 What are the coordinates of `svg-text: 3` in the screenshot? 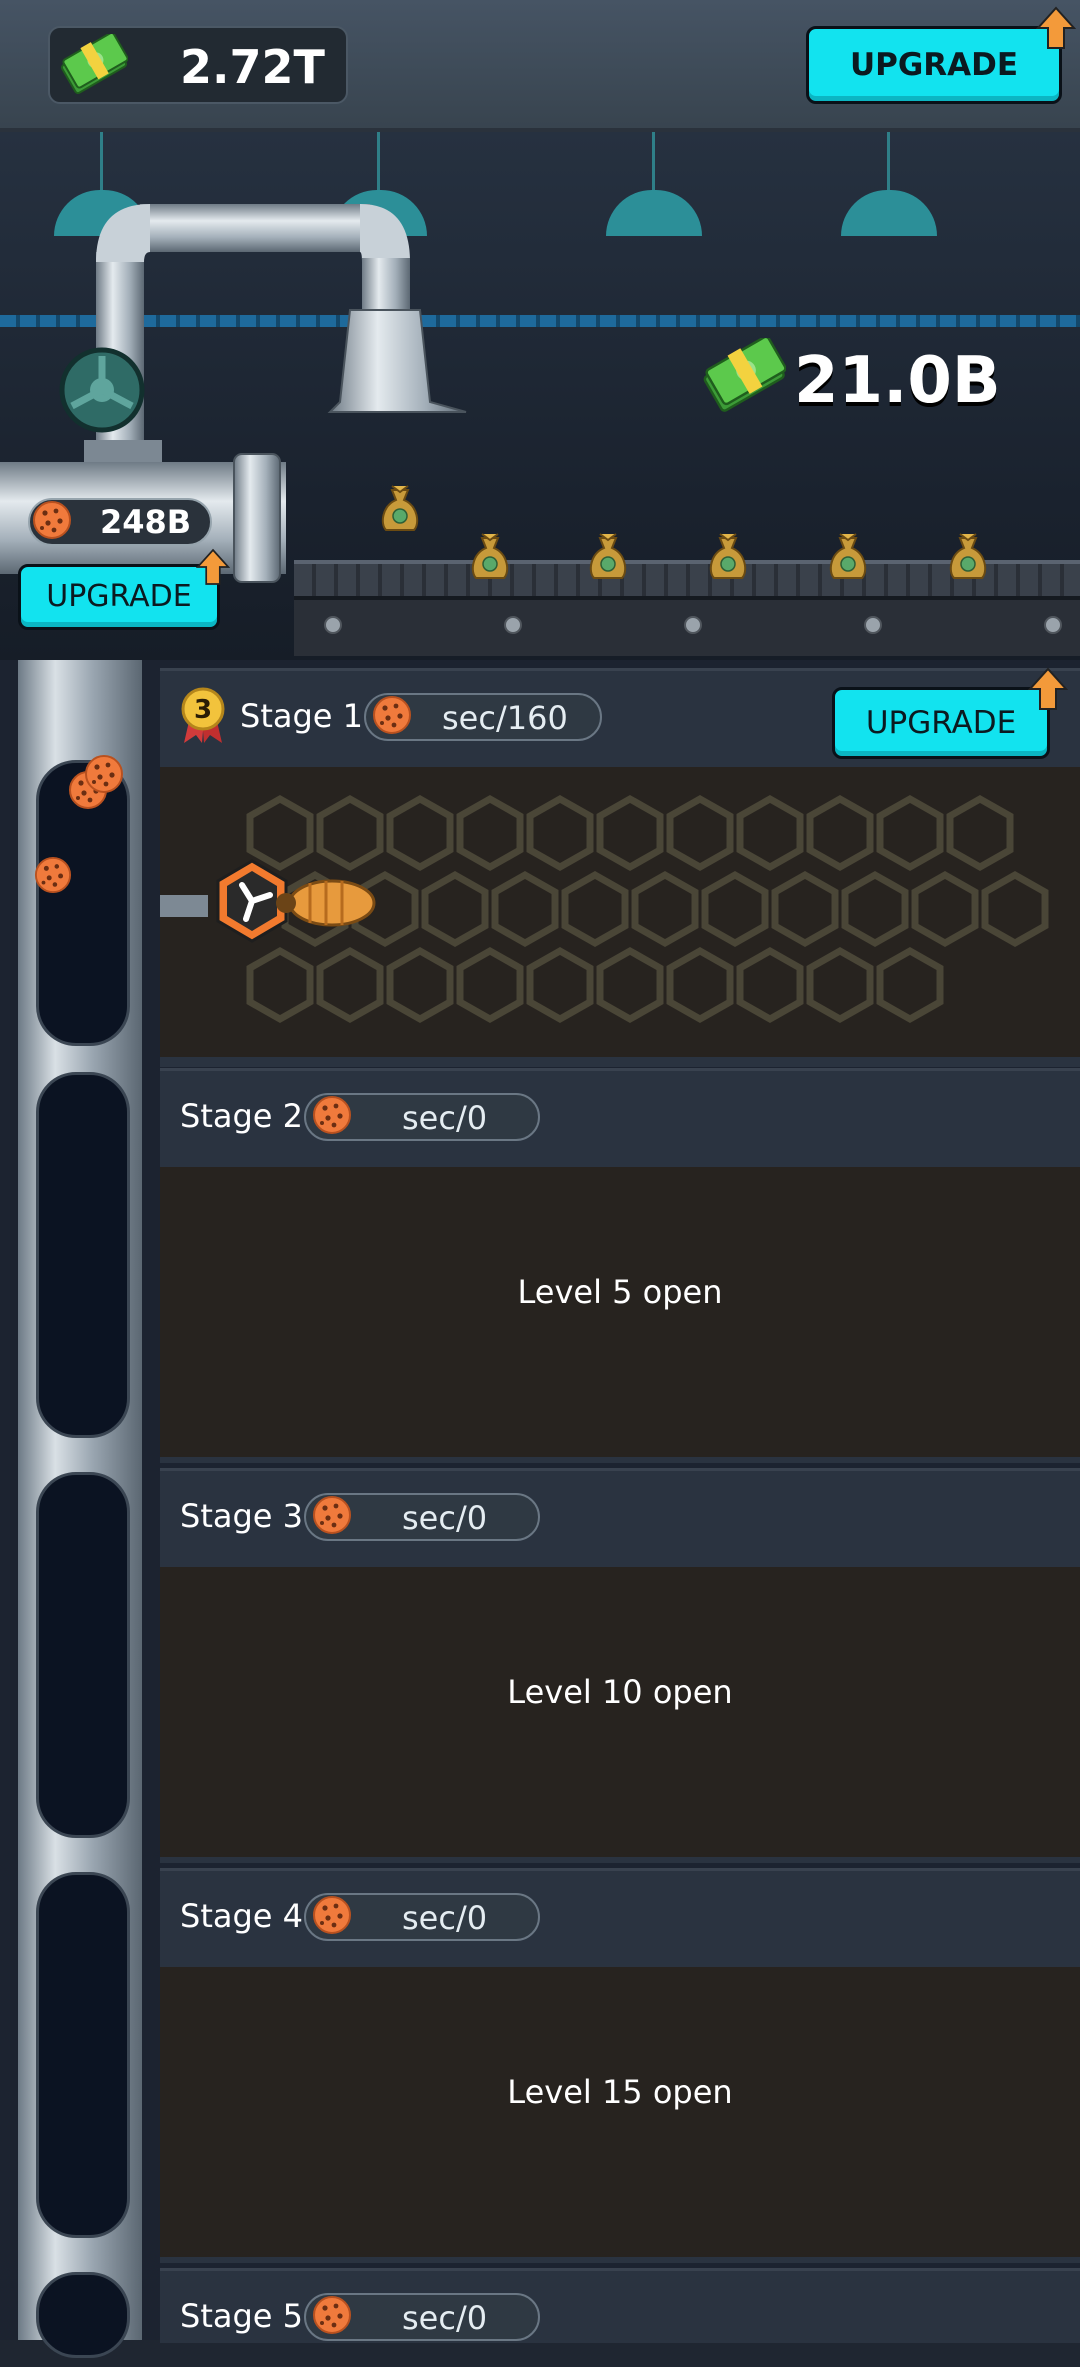 It's located at (203, 710).